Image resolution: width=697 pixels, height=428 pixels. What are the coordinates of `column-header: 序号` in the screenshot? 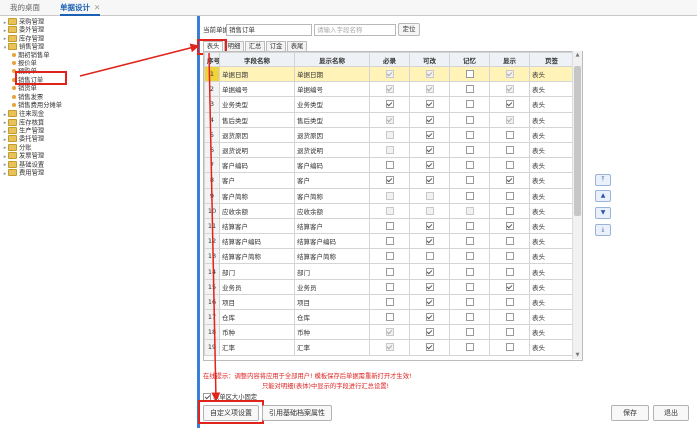 It's located at (212, 59).